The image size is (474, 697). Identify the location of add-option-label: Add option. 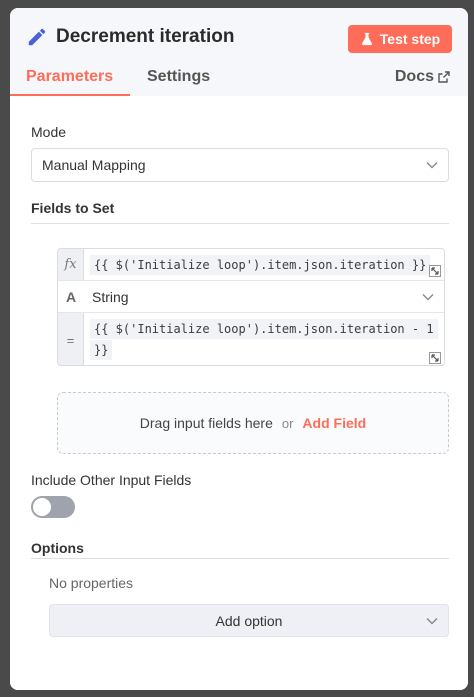
(249, 620).